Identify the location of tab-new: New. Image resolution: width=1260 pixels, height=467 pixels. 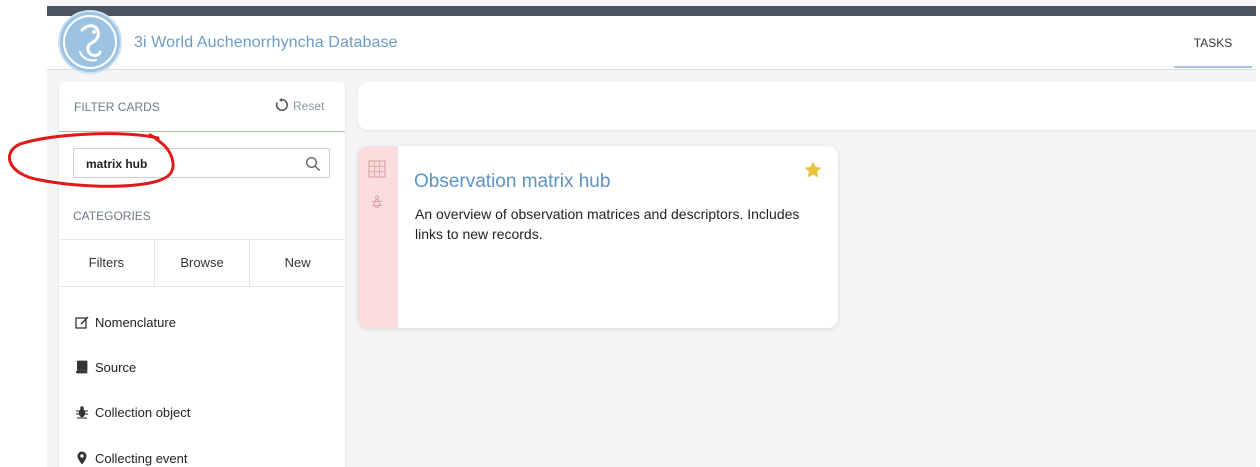
(297, 263).